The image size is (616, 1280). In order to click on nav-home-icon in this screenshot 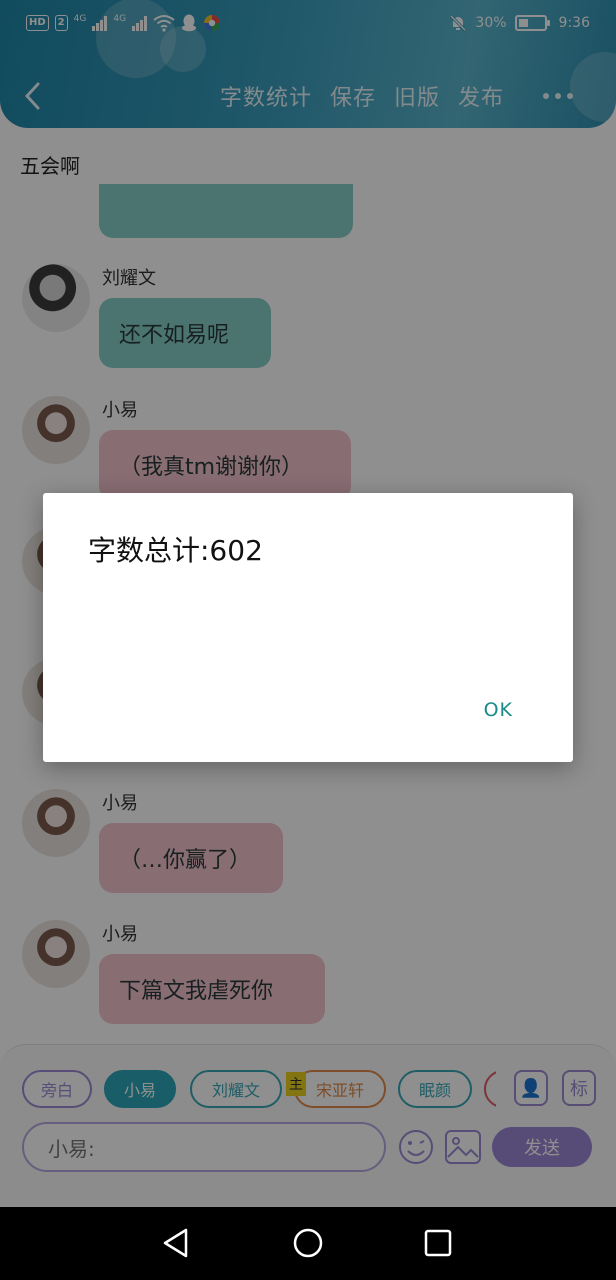, I will do `click(308, 1243)`.